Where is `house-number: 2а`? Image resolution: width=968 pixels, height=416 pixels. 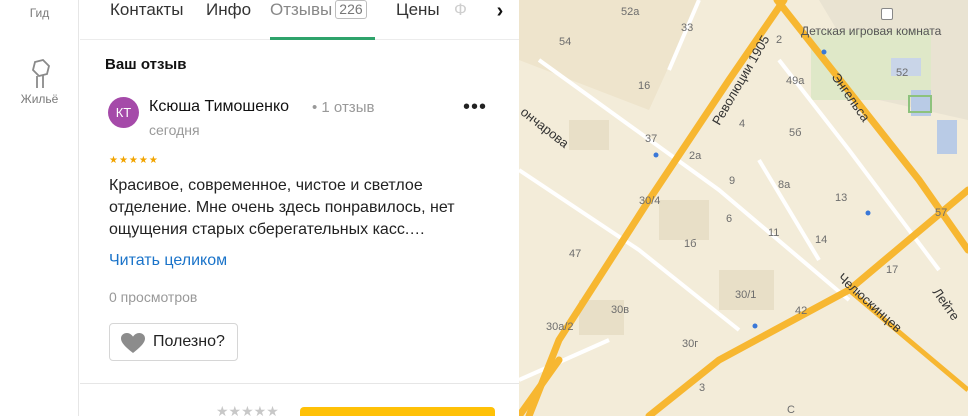
house-number: 2а is located at coordinates (695, 156).